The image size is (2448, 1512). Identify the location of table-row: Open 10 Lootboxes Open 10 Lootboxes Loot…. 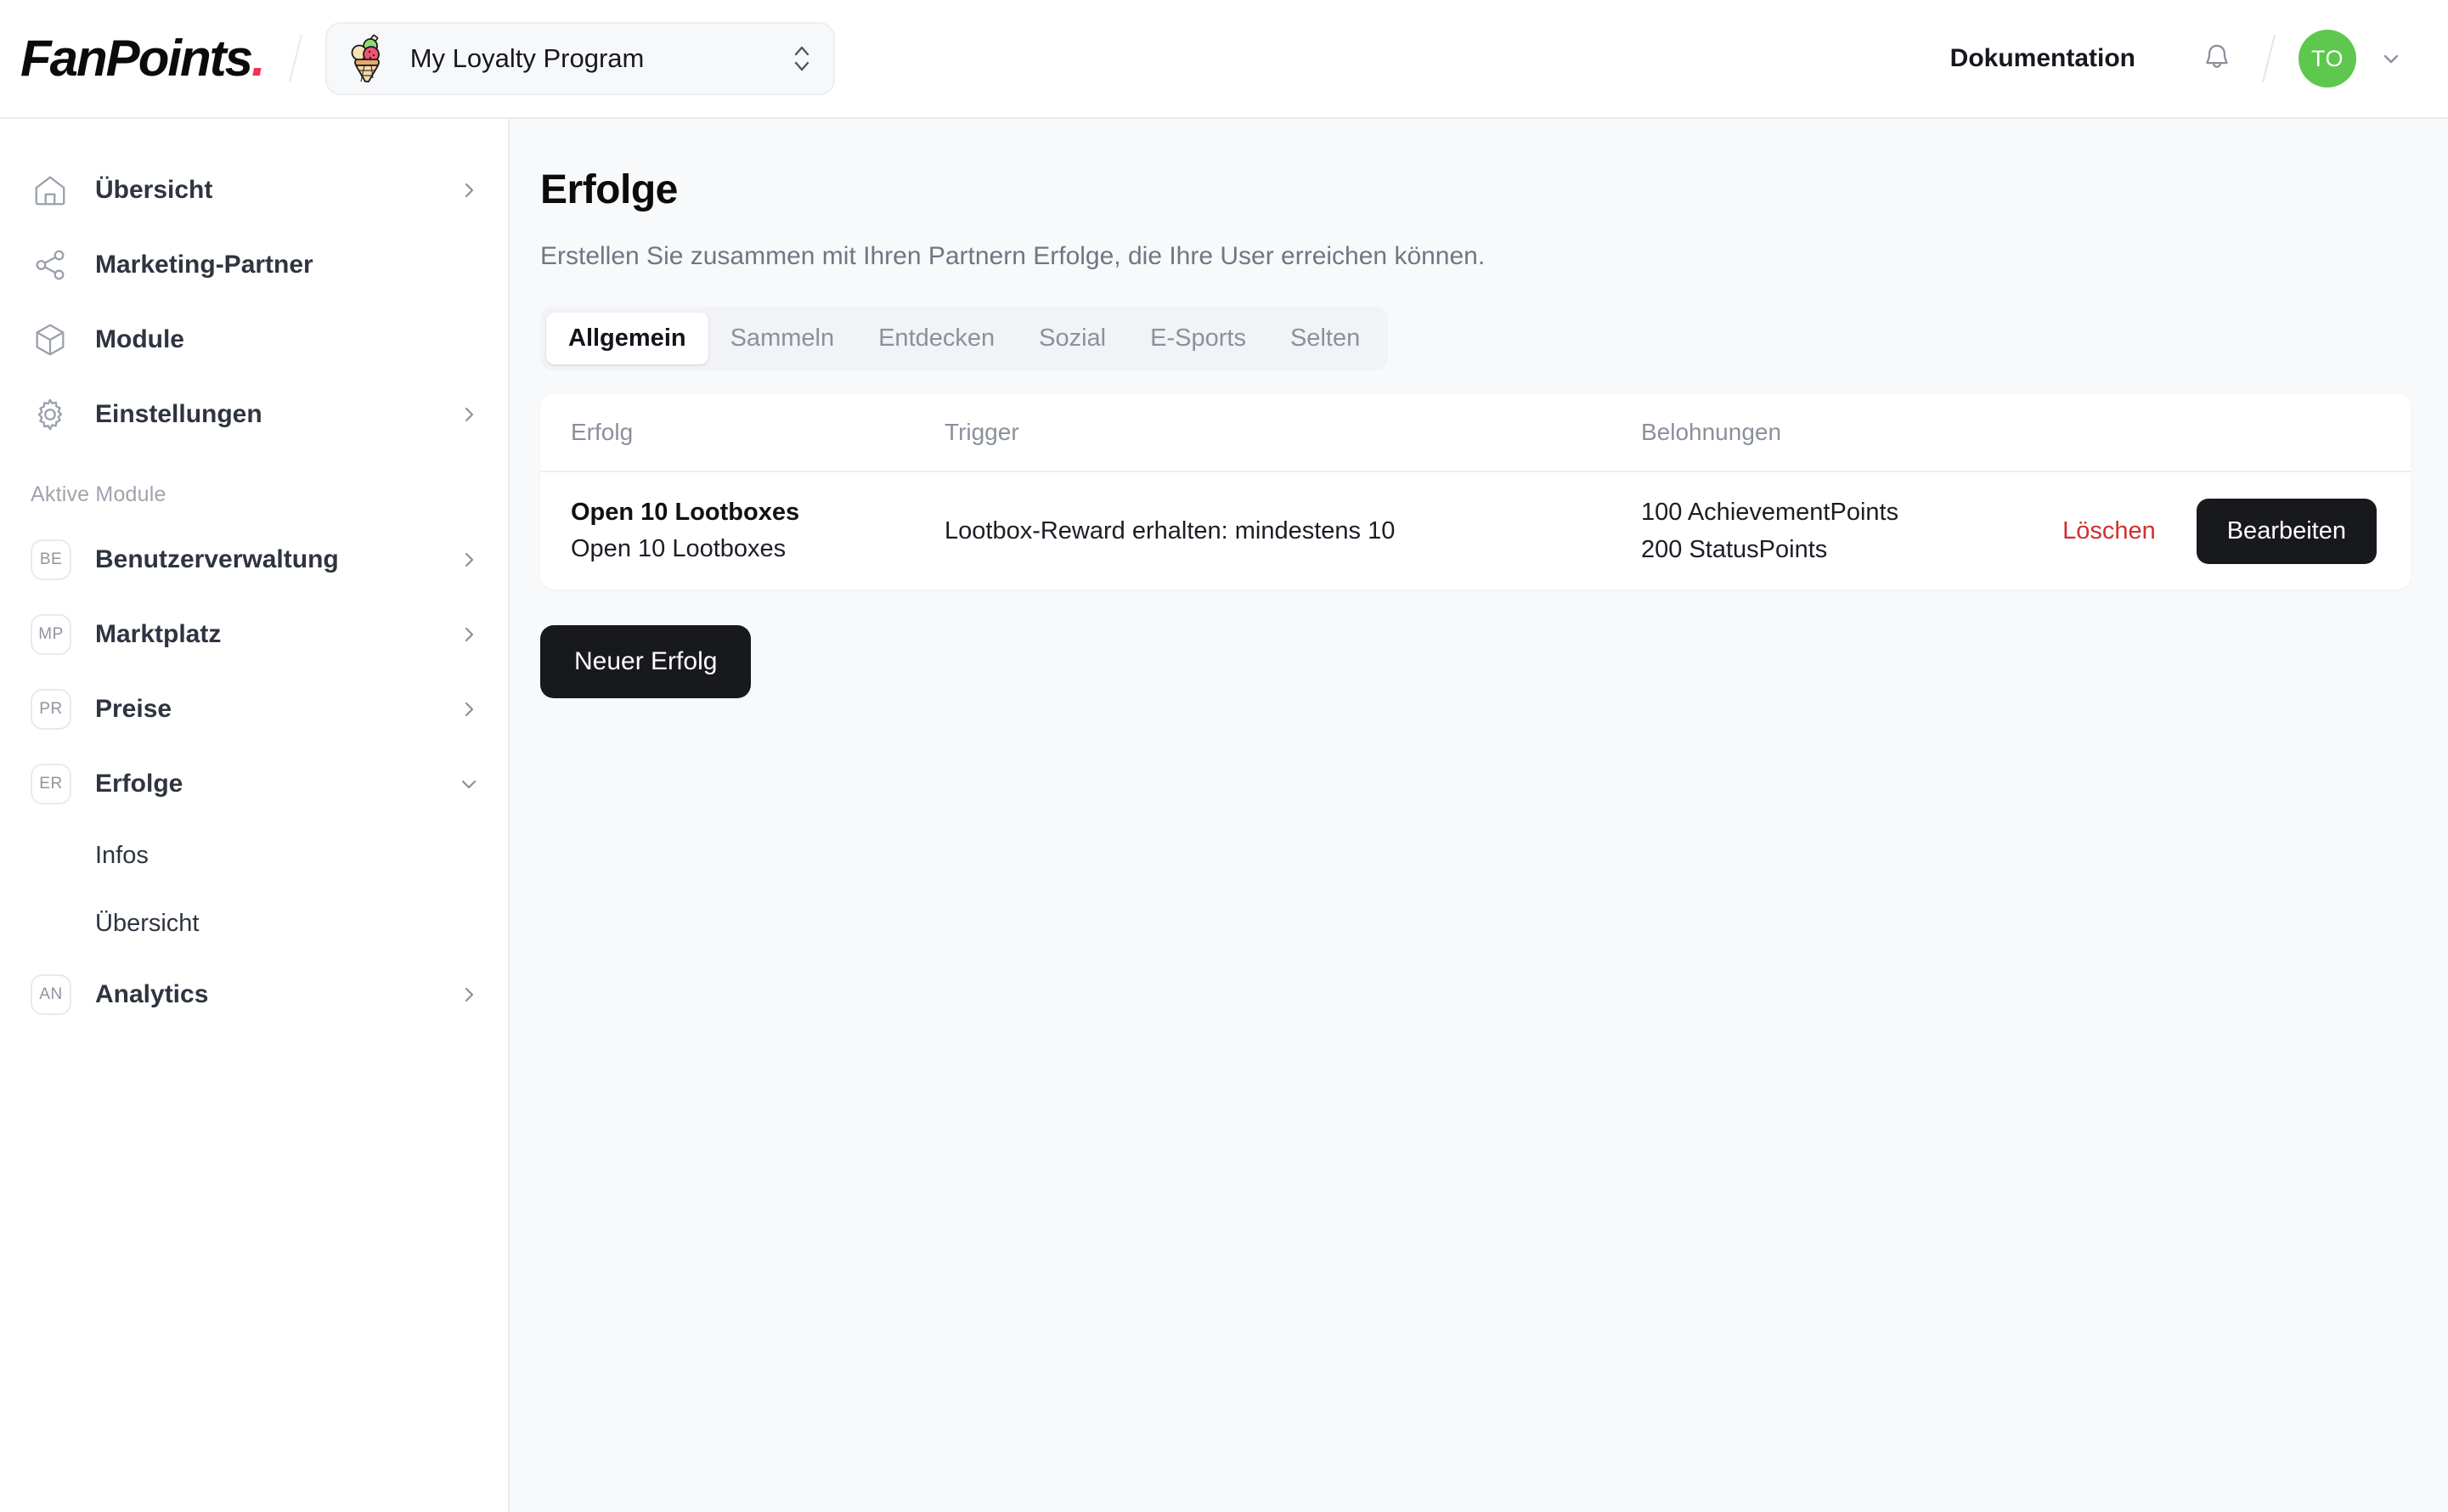
(1476, 531).